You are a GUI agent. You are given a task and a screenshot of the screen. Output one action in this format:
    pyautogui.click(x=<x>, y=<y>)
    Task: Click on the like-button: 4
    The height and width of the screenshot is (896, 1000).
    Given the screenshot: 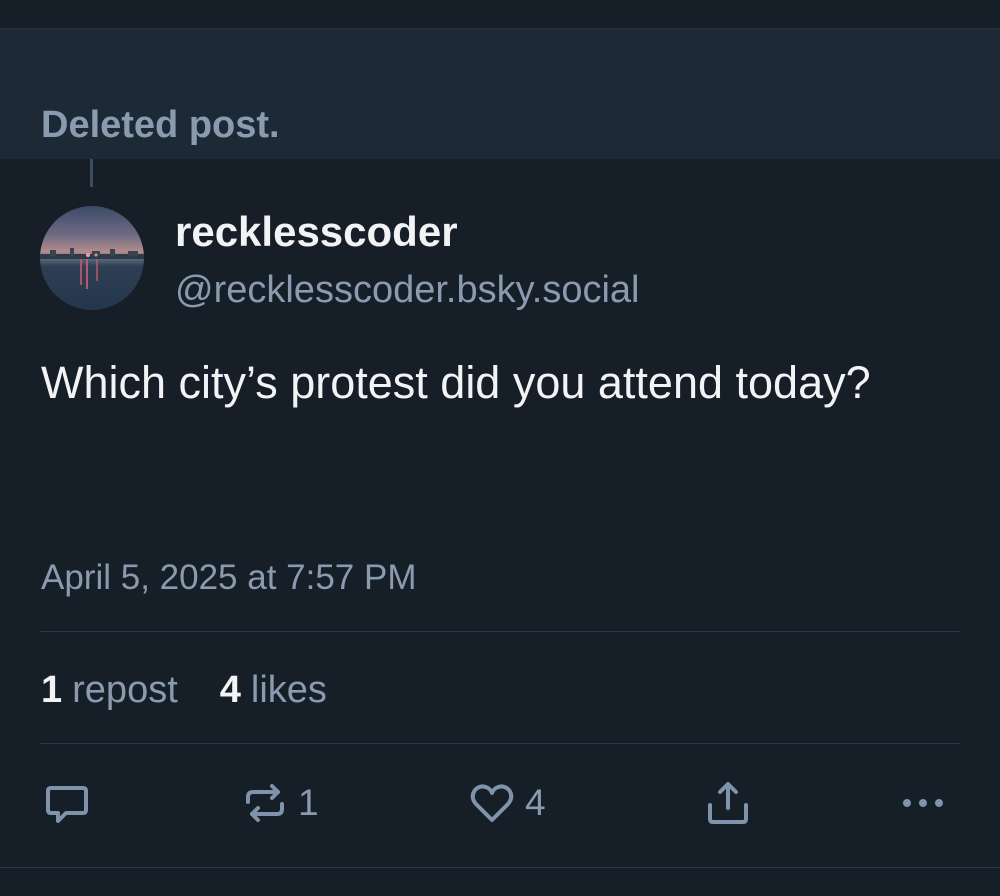 What is the action you would take?
    pyautogui.click(x=506, y=803)
    